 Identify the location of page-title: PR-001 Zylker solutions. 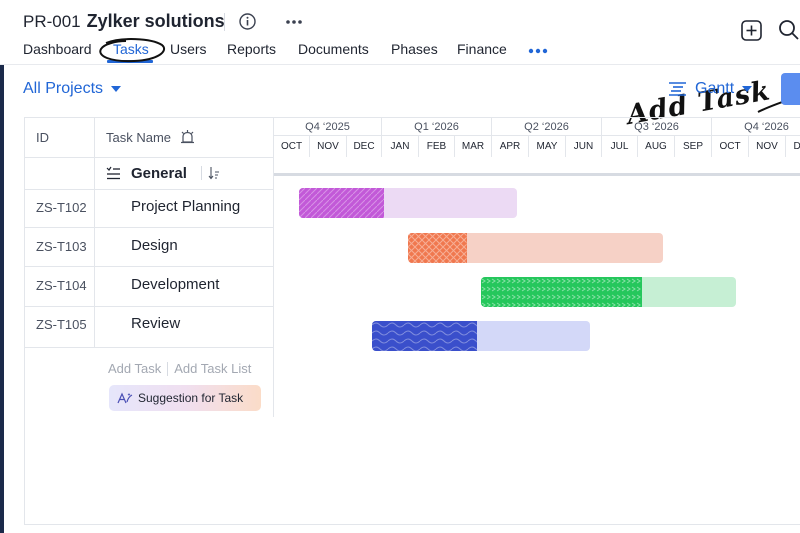
(124, 21).